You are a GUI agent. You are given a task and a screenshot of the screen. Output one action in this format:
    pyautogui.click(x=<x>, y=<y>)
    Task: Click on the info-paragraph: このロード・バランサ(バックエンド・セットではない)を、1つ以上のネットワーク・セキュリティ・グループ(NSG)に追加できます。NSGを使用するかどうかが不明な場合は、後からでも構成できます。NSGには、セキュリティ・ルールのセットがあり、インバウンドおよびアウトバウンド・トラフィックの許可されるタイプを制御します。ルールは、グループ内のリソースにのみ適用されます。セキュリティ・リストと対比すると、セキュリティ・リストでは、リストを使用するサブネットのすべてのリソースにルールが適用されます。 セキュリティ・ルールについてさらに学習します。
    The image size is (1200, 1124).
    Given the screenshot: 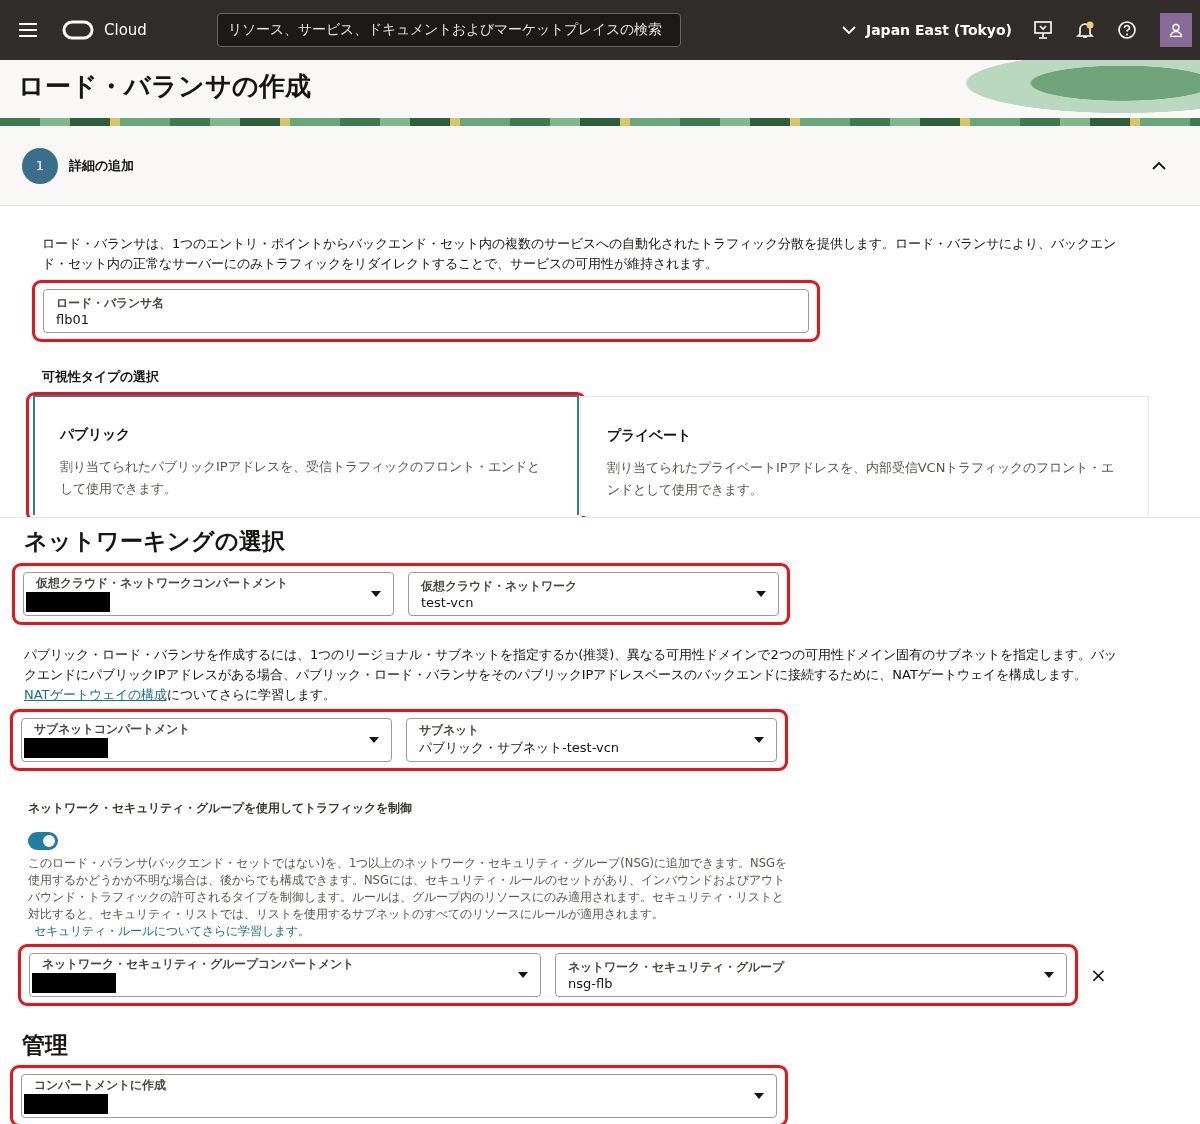 What is the action you would take?
    pyautogui.click(x=408, y=897)
    